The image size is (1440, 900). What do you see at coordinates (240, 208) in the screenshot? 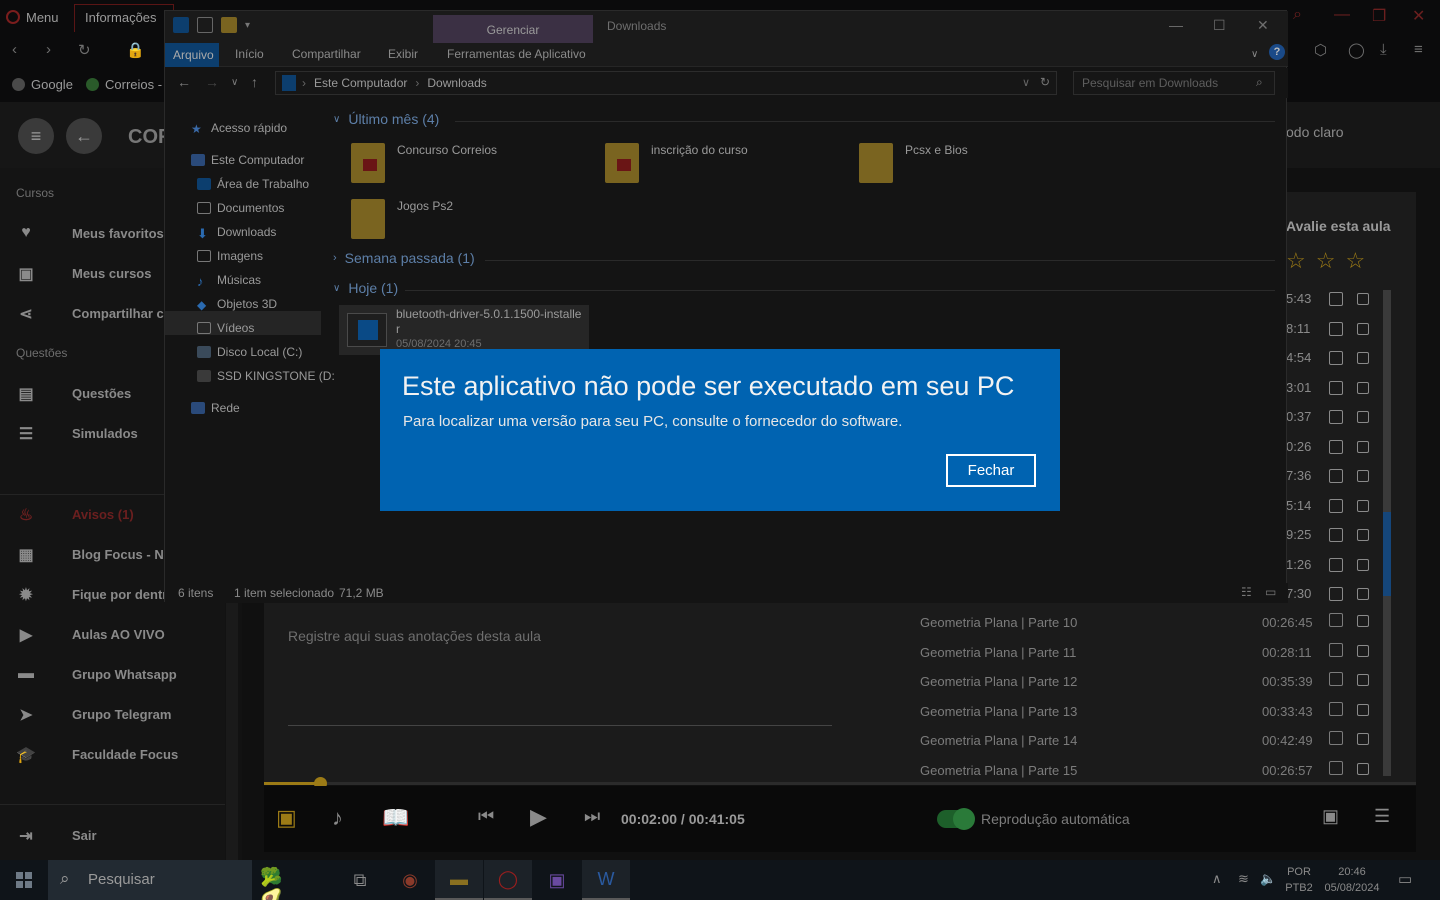
I see `tree-item-documentos: Documentos` at bounding box center [240, 208].